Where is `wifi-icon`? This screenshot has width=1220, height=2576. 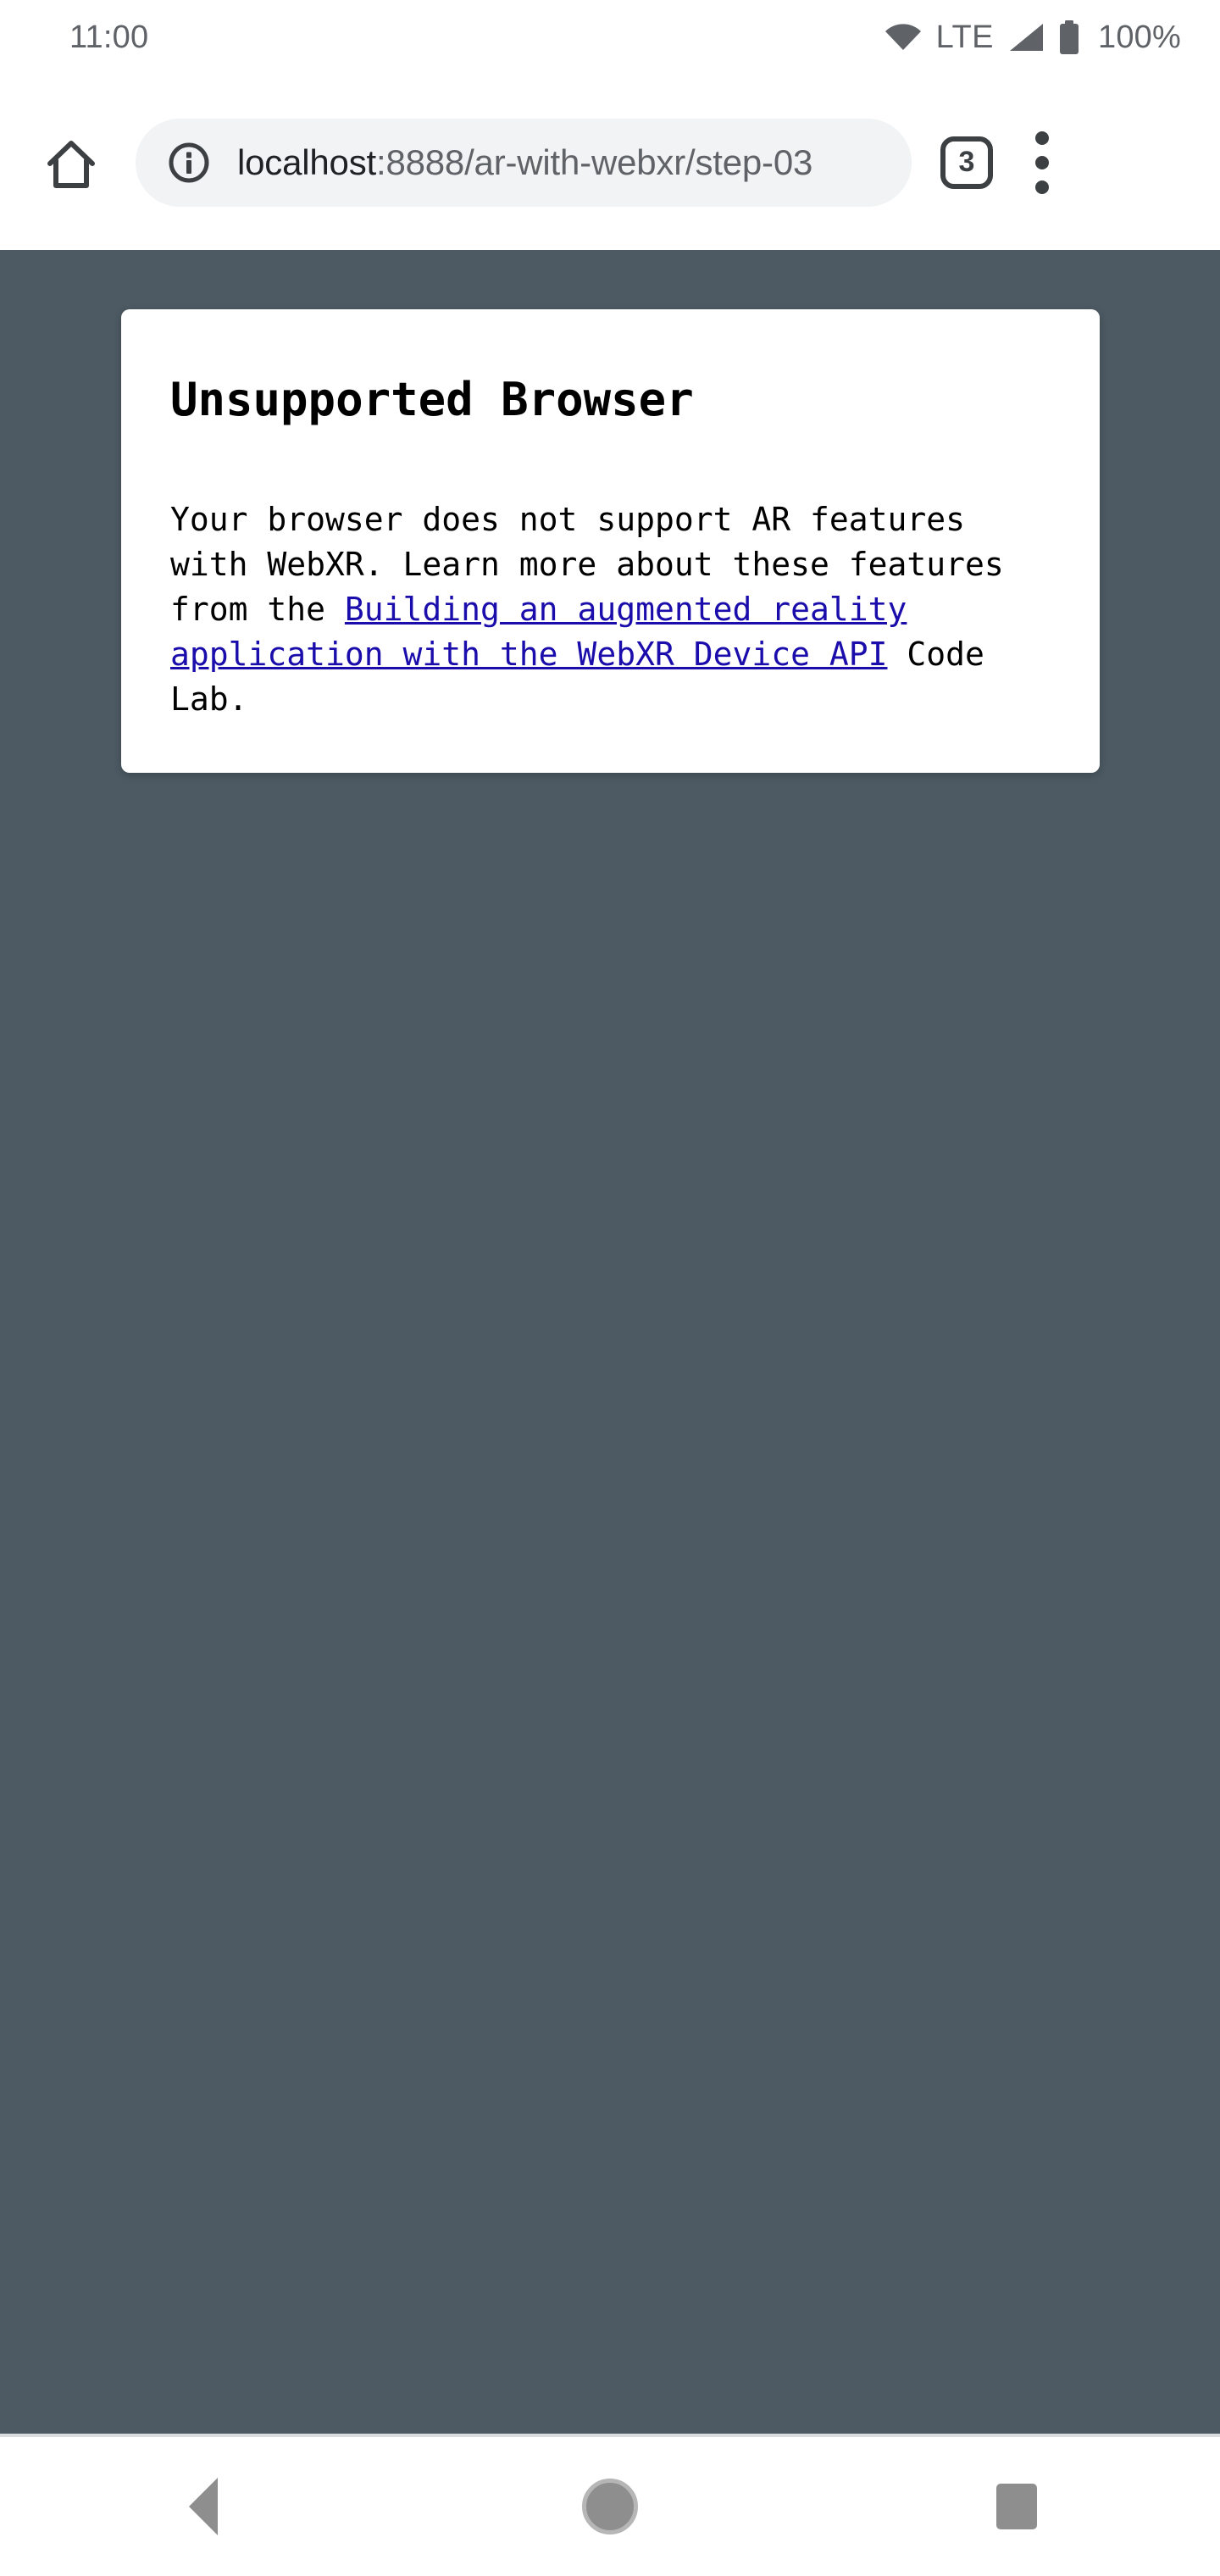
wifi-icon is located at coordinates (903, 37).